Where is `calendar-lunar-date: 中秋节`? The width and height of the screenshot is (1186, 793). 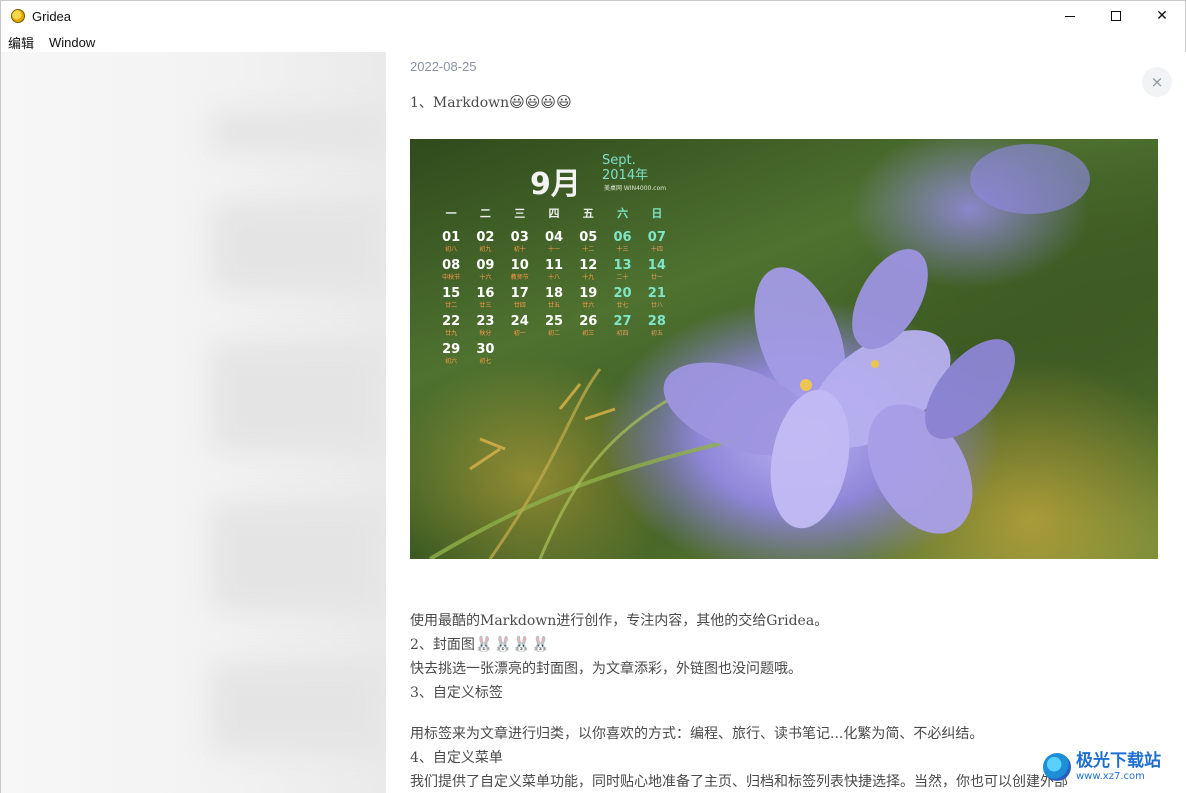 calendar-lunar-date: 中秋节 is located at coordinates (451, 277).